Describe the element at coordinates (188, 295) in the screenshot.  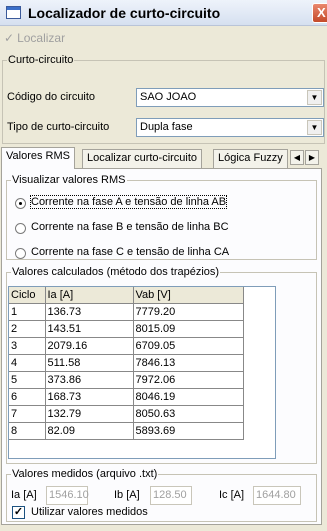
I see `column-header-vab: Vab [V]` at that location.